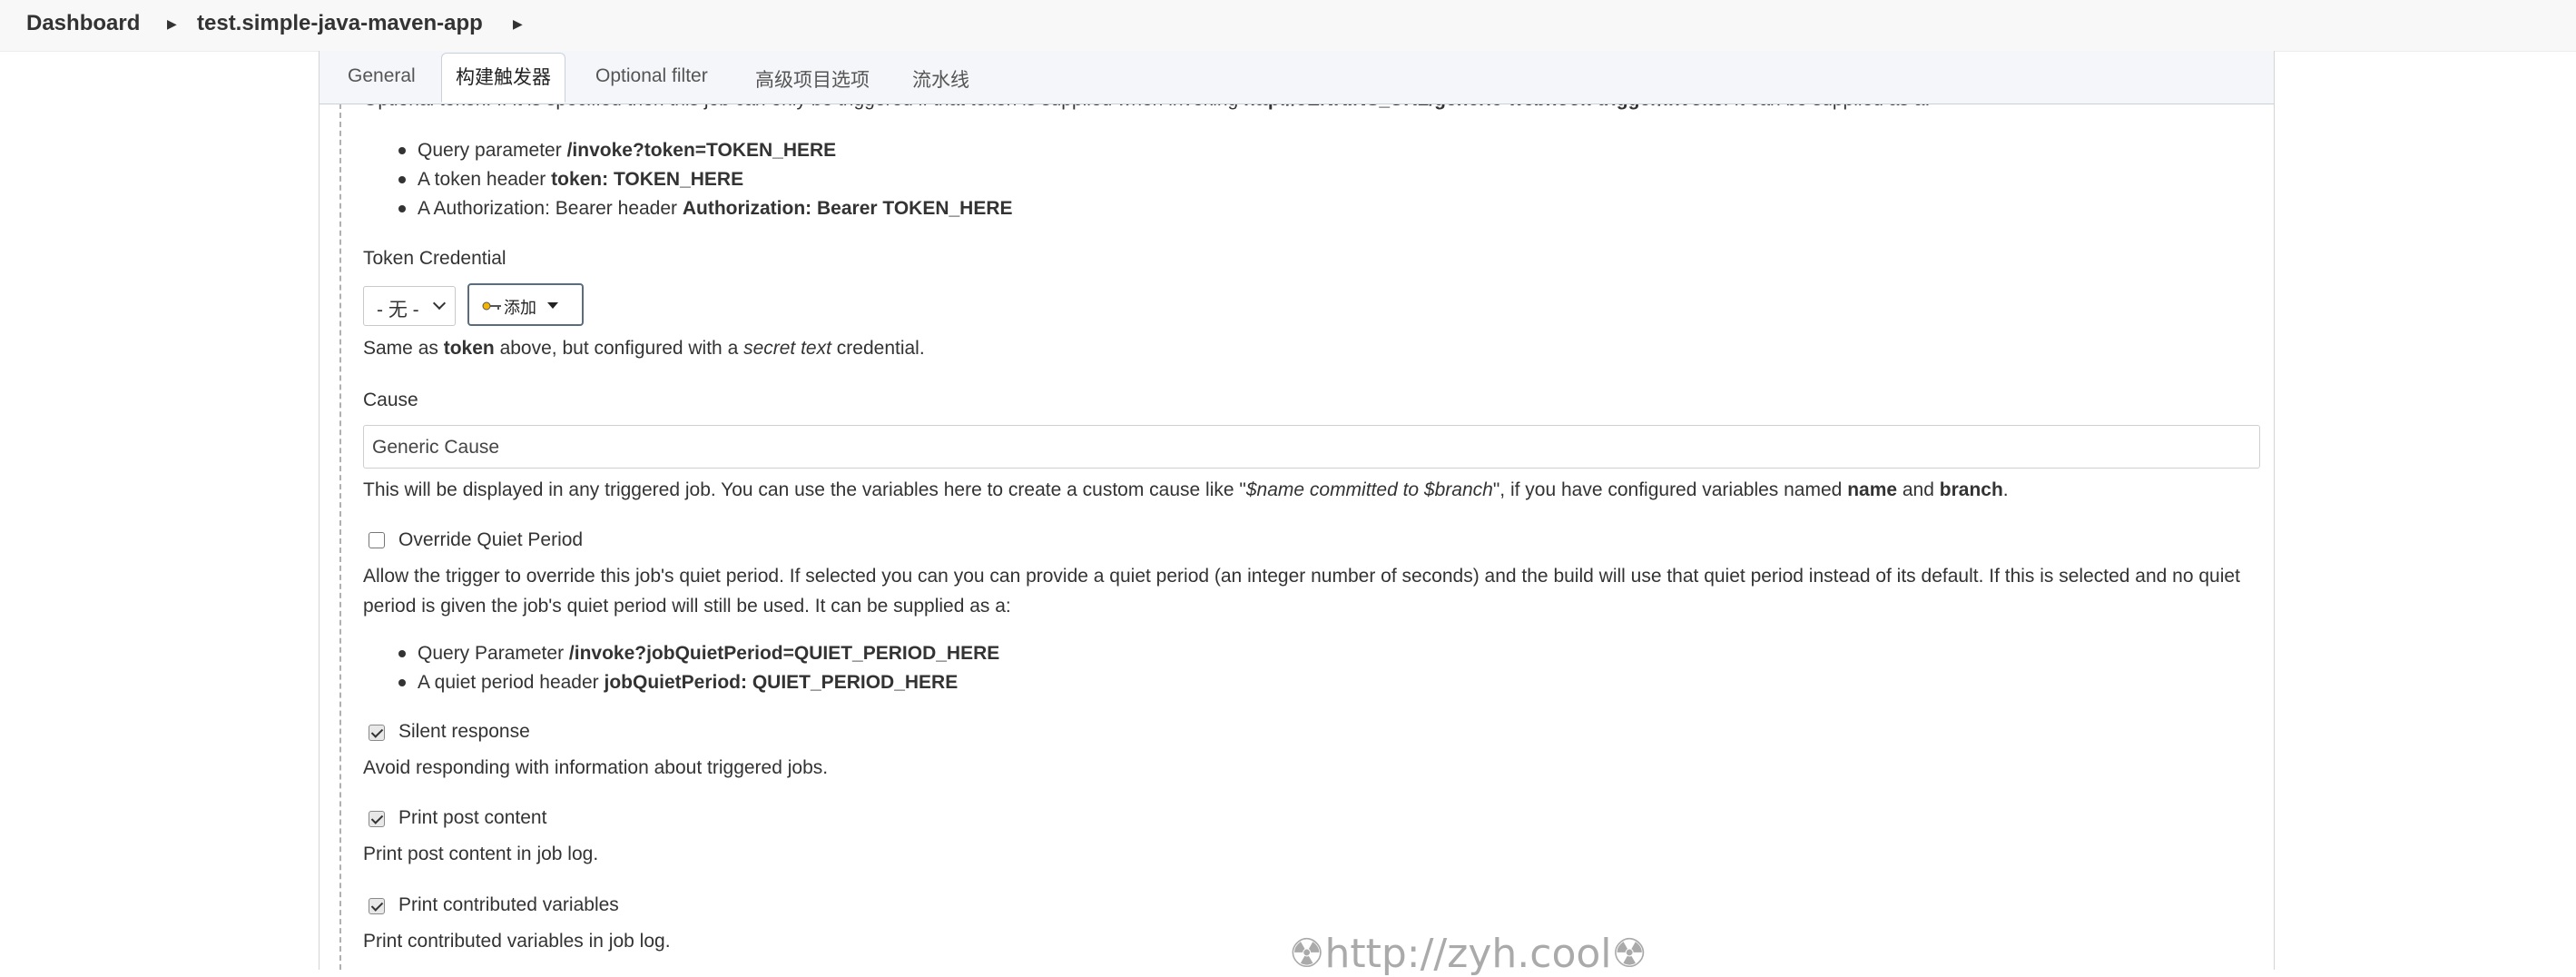 The image size is (2576, 977). What do you see at coordinates (398, 310) in the screenshot?
I see `select-value: - 无 -` at bounding box center [398, 310].